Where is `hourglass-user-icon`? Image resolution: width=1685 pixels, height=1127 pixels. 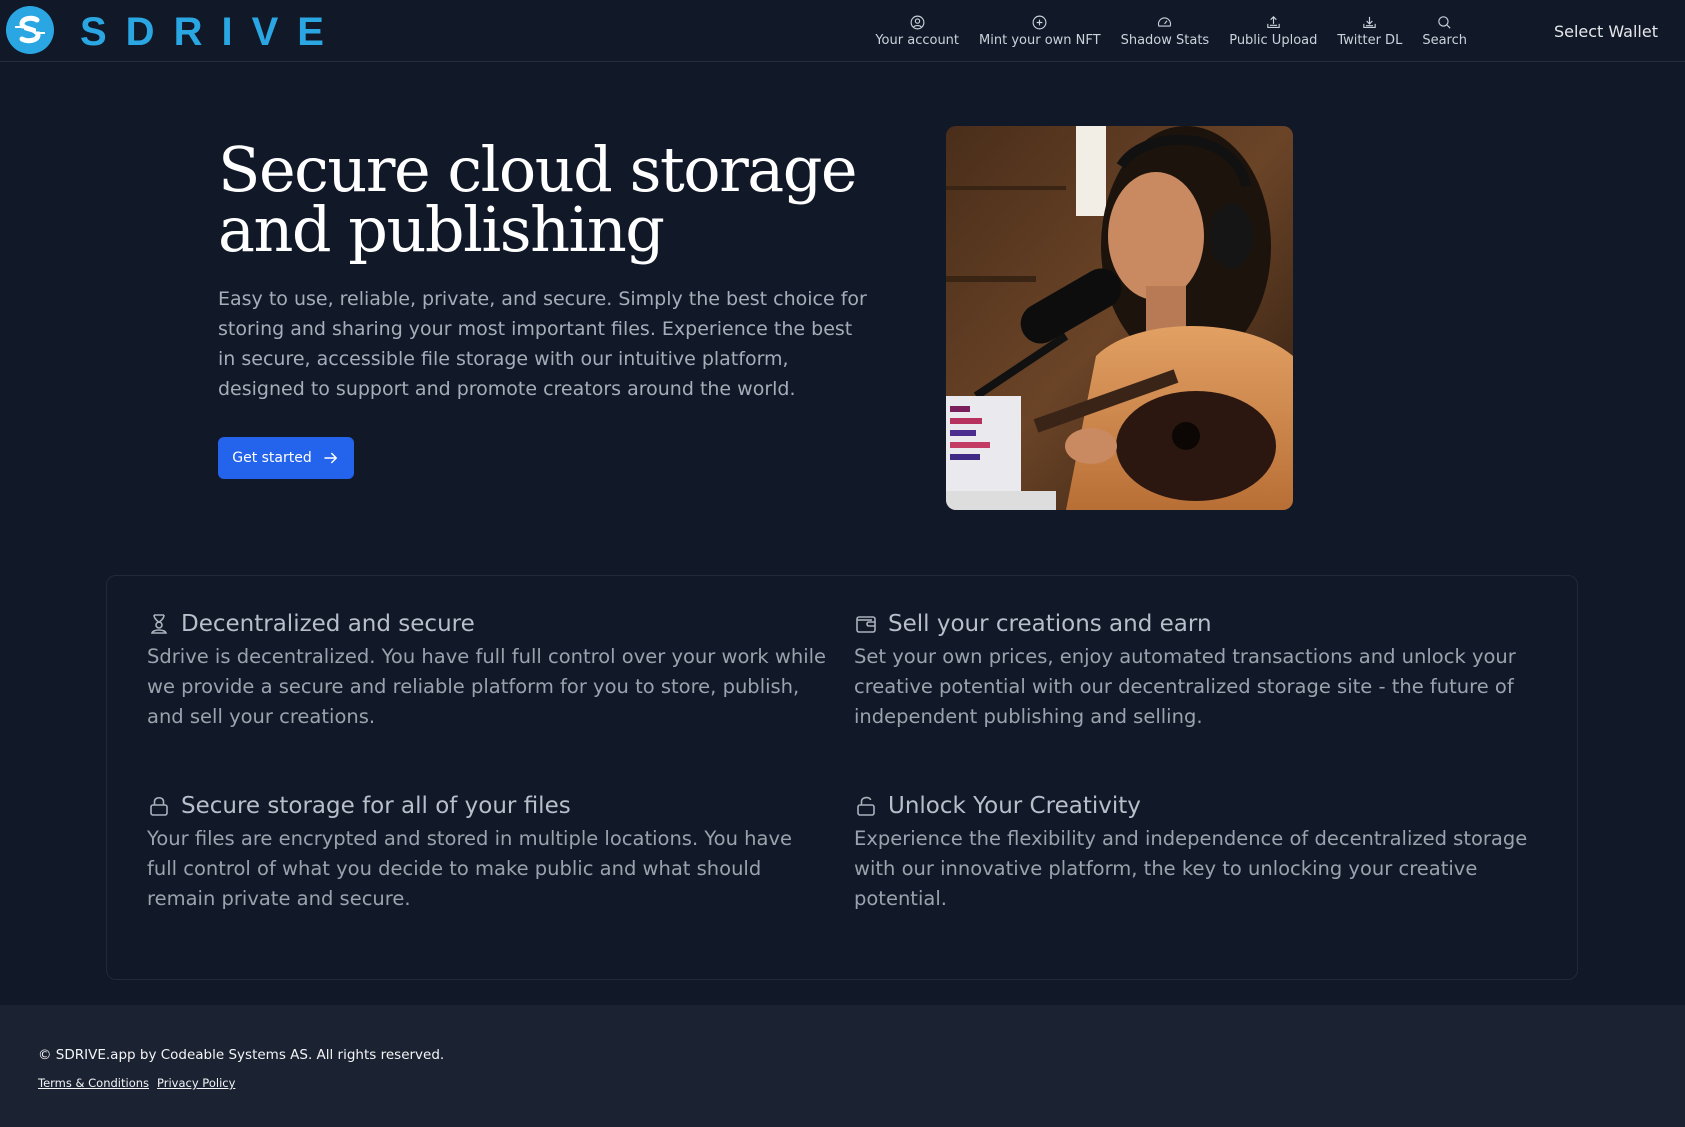 hourglass-user-icon is located at coordinates (159, 624).